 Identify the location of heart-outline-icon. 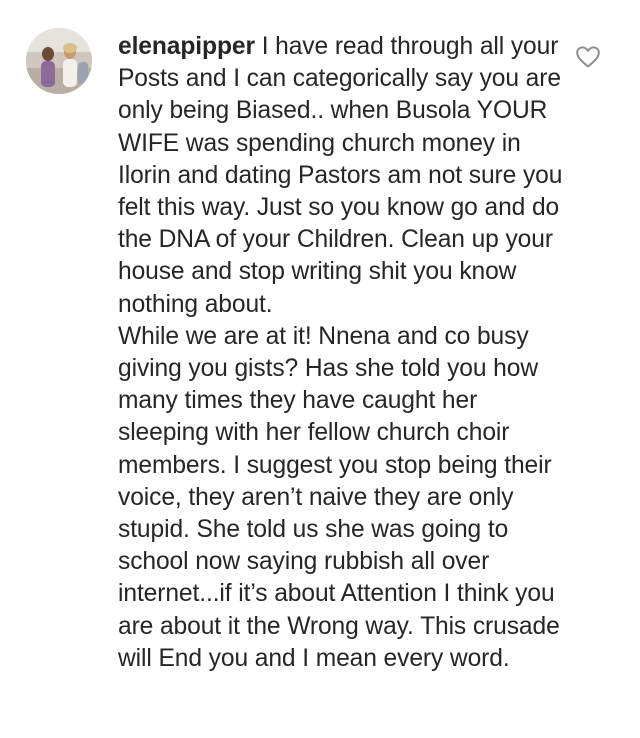
(588, 57).